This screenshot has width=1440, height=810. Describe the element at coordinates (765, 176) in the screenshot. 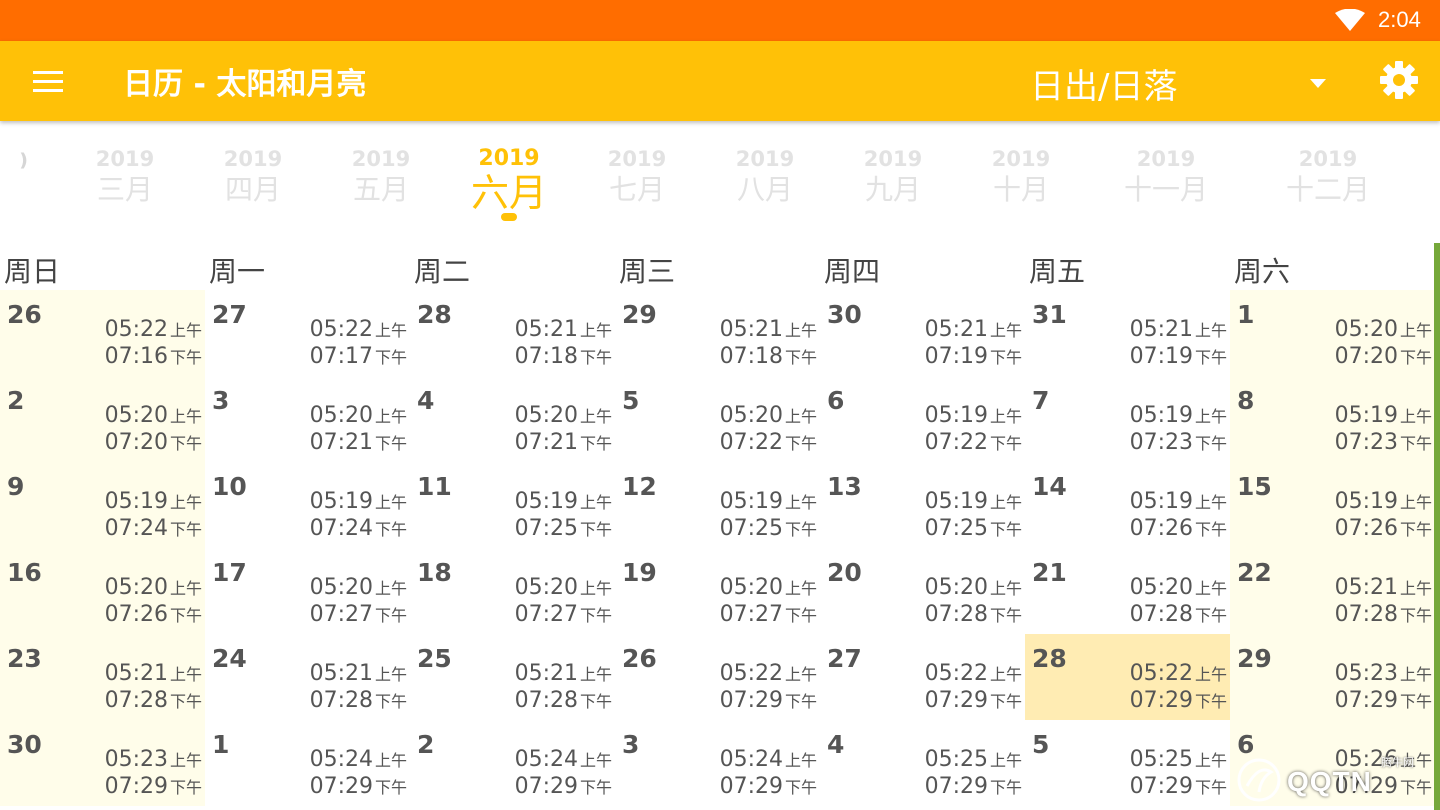

I see `month-tab: 2019 八月` at that location.